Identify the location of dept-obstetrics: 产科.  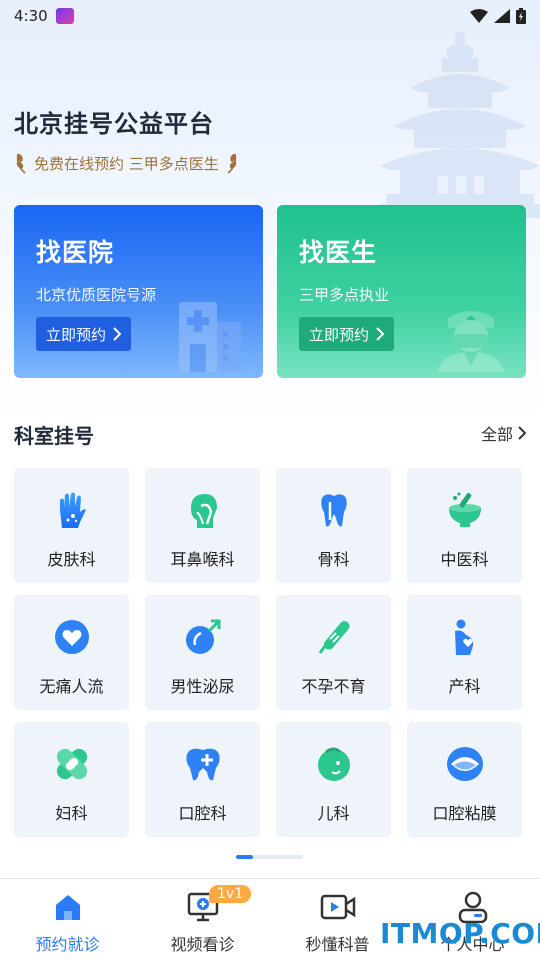
(464, 652).